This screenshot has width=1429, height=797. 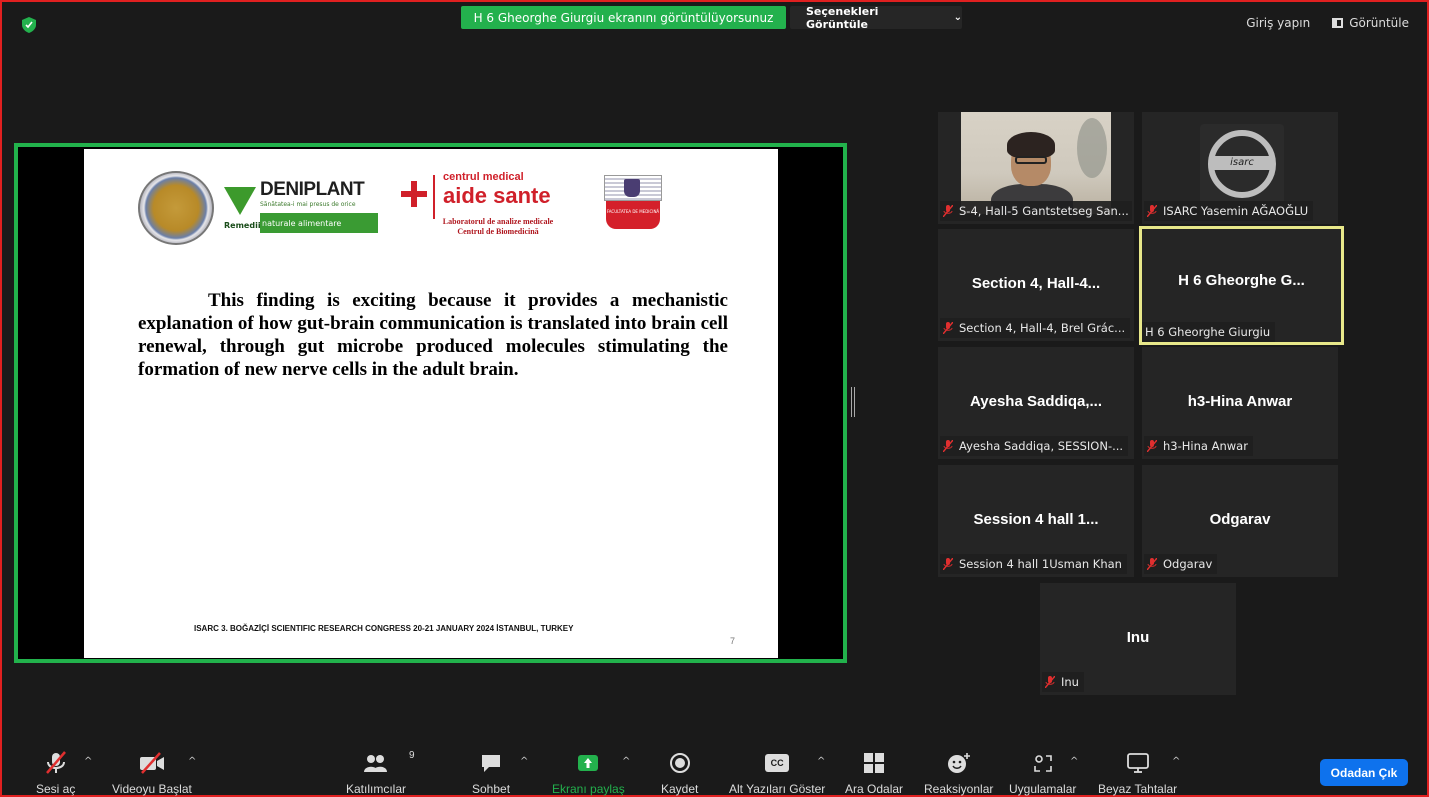 What do you see at coordinates (1063, 682) in the screenshot?
I see `participant-label: Inu` at bounding box center [1063, 682].